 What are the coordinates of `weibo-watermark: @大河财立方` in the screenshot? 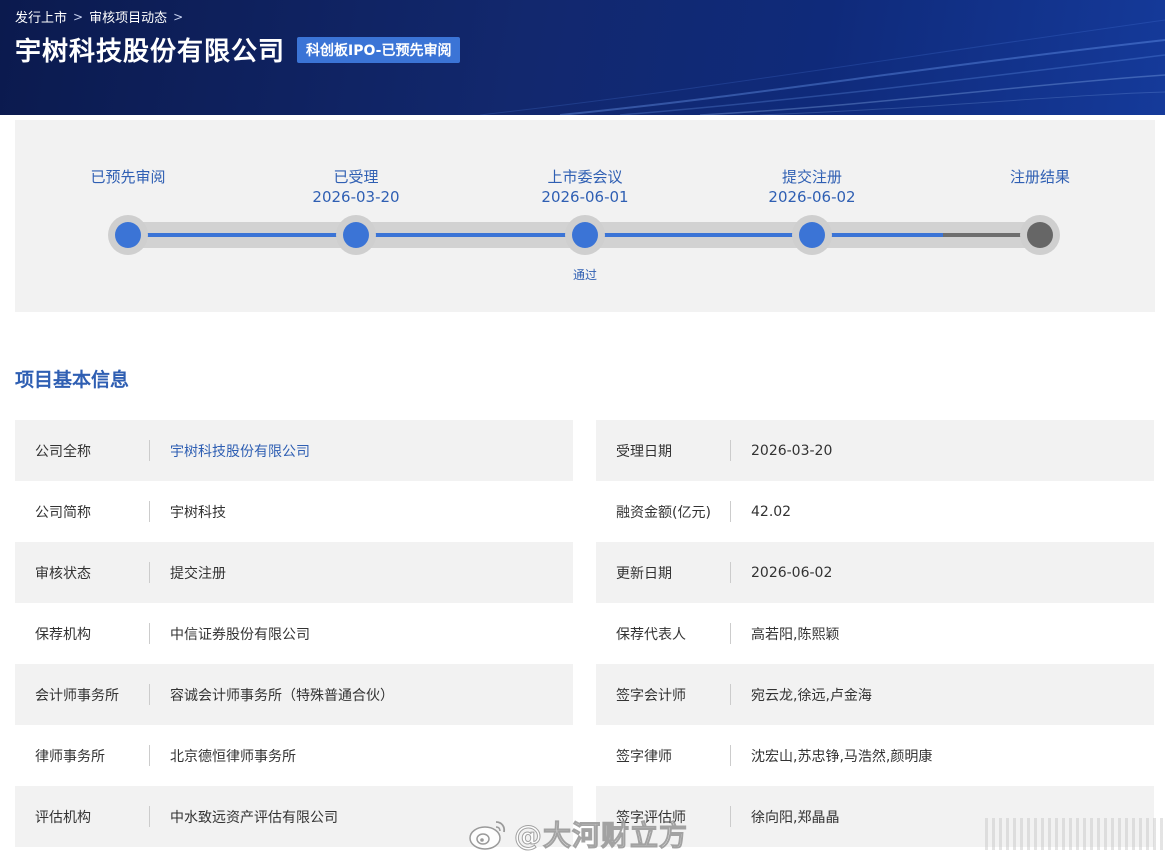 It's located at (816, 834).